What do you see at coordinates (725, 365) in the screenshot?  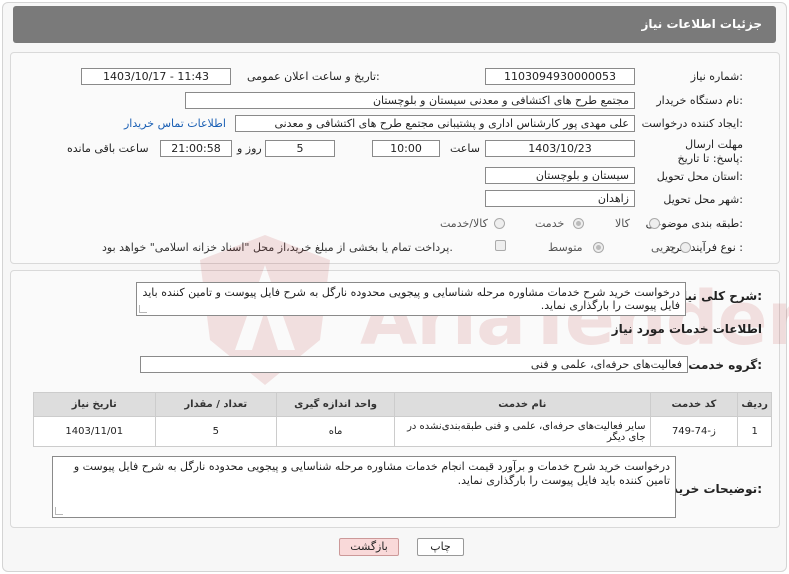 I see `service-group-label: گروه خدمت:` at bounding box center [725, 365].